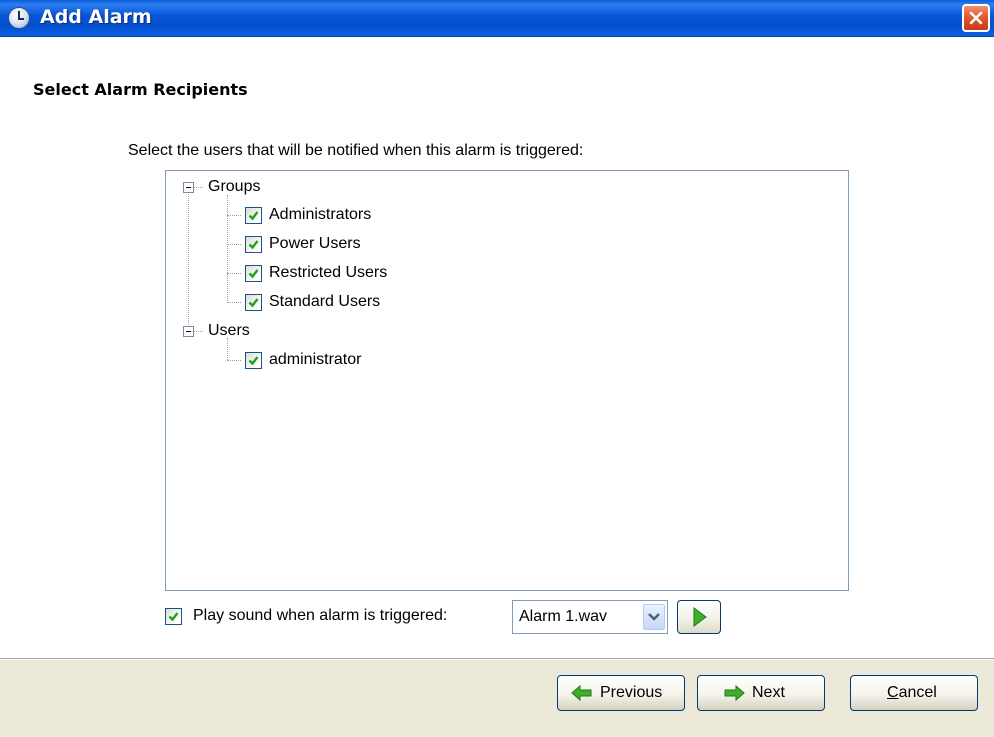 The image size is (994, 737). What do you see at coordinates (734, 693) in the screenshot?
I see `arrow-right-icon` at bounding box center [734, 693].